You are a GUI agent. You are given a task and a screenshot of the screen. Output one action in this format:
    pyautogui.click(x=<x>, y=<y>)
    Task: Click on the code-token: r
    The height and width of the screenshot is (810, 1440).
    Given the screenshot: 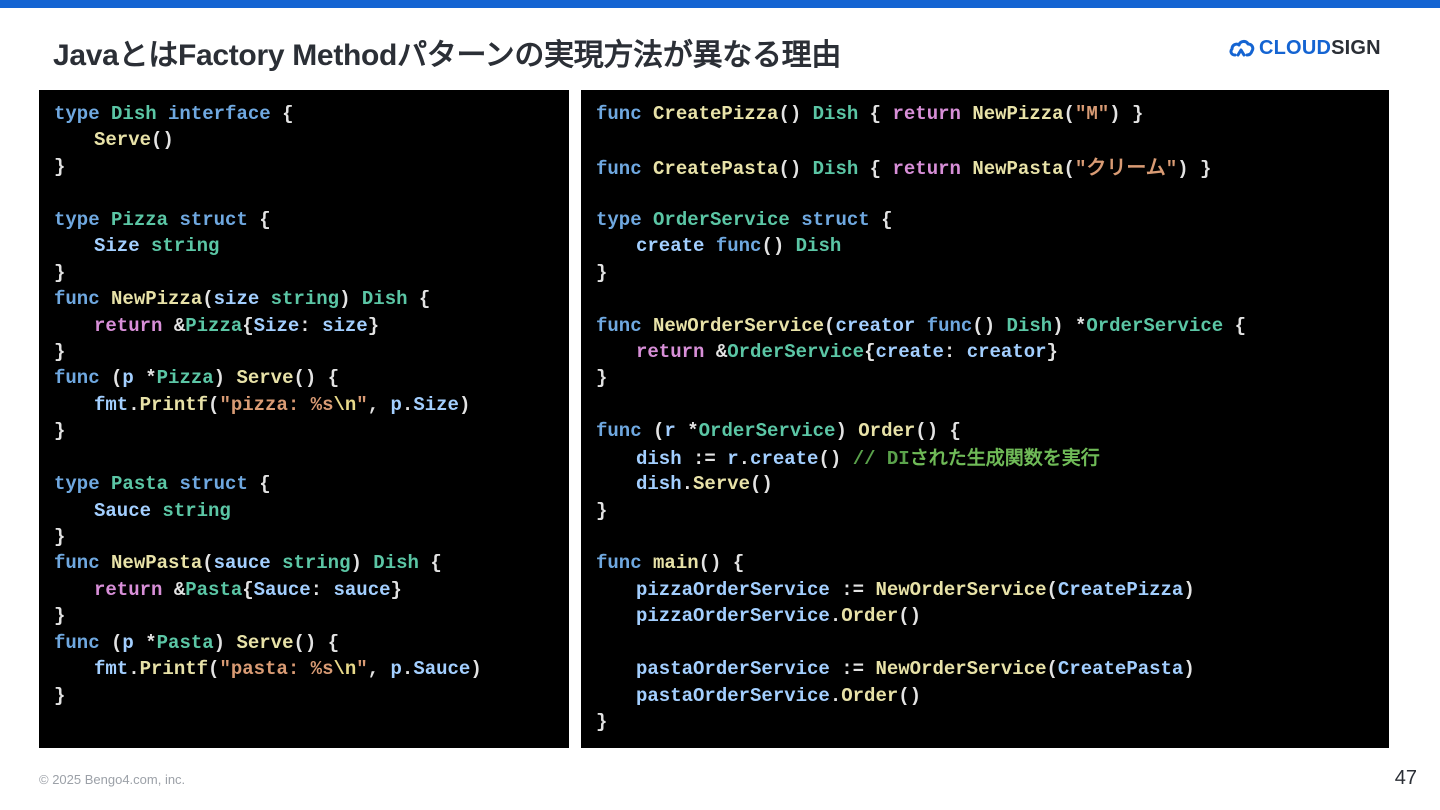 What is the action you would take?
    pyautogui.click(x=733, y=458)
    